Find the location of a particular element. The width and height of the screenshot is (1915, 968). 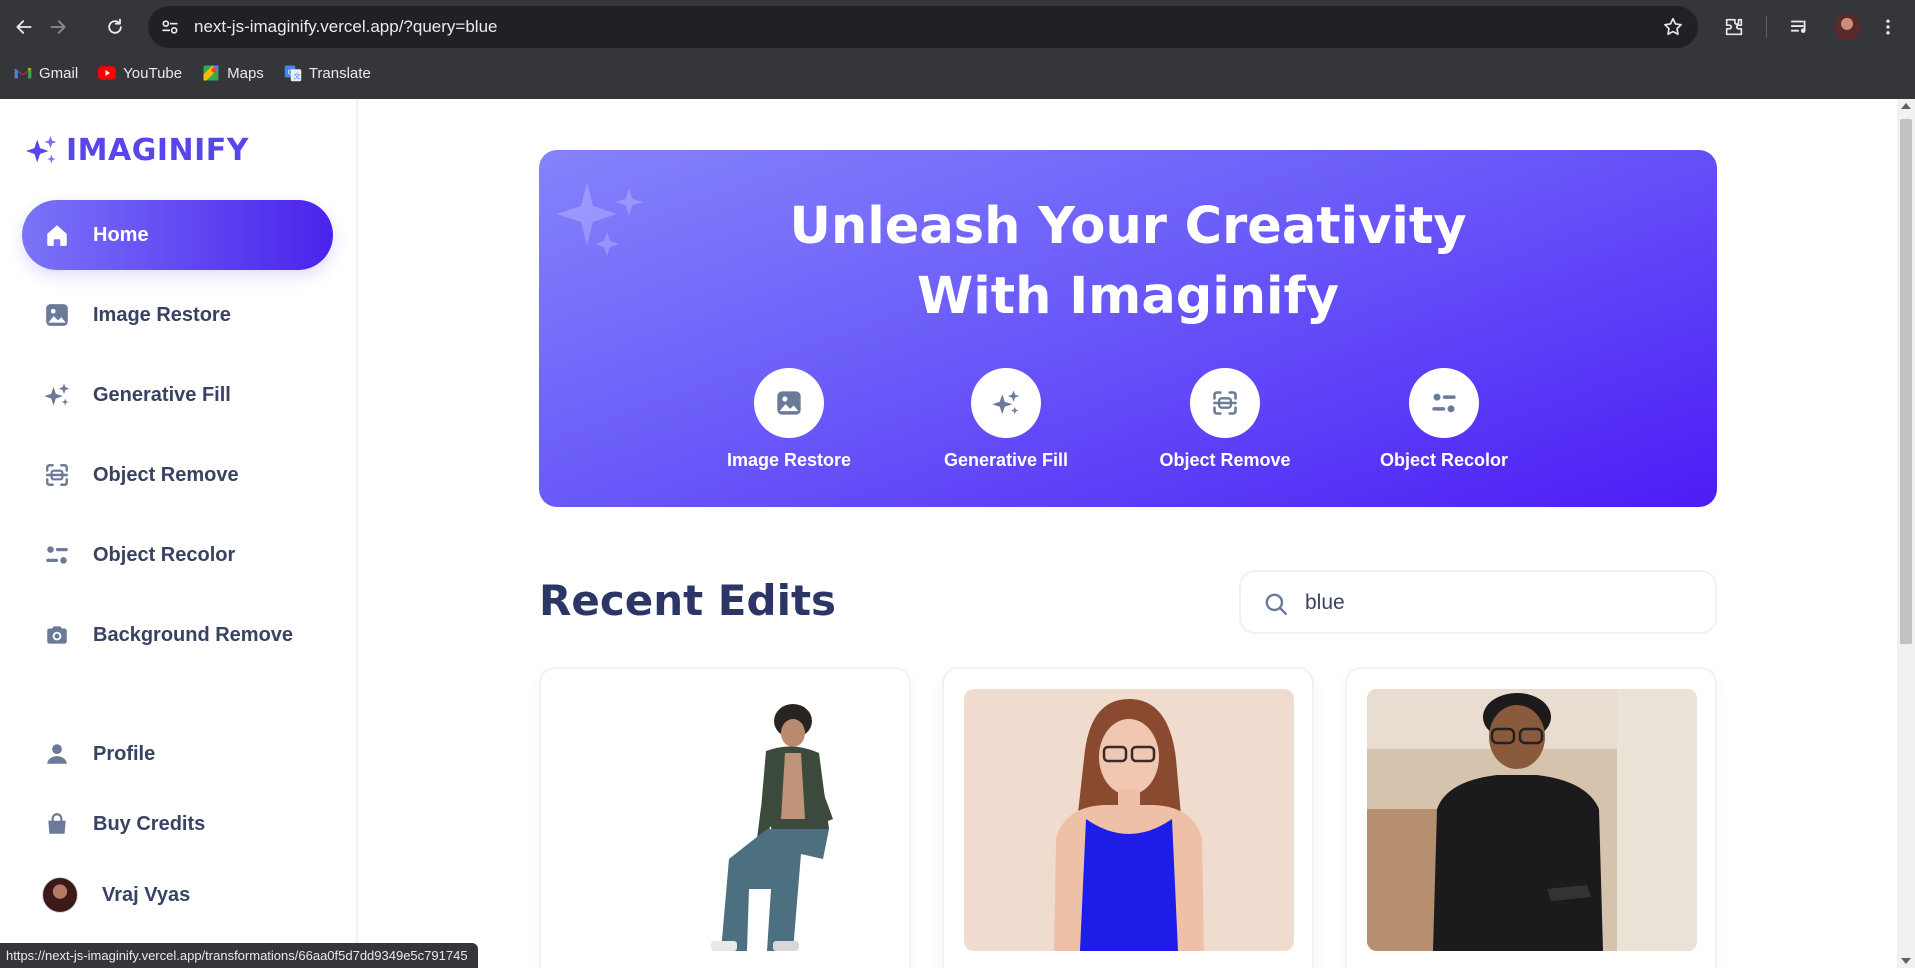

browser-menu-button is located at coordinates (1888, 27).